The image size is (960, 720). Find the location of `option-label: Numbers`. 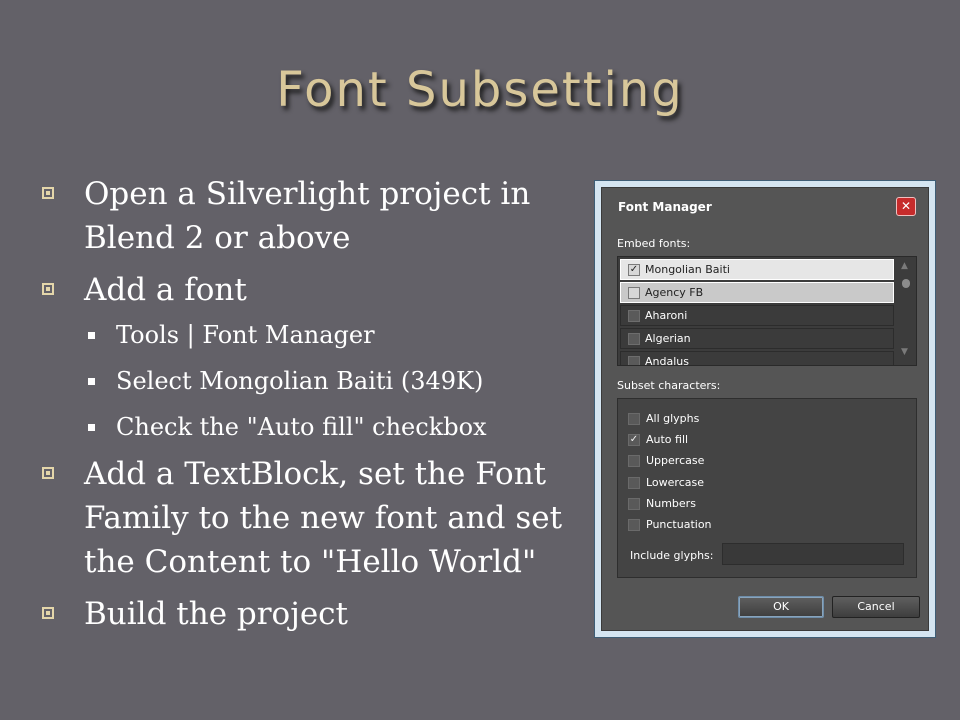

option-label: Numbers is located at coordinates (671, 503).